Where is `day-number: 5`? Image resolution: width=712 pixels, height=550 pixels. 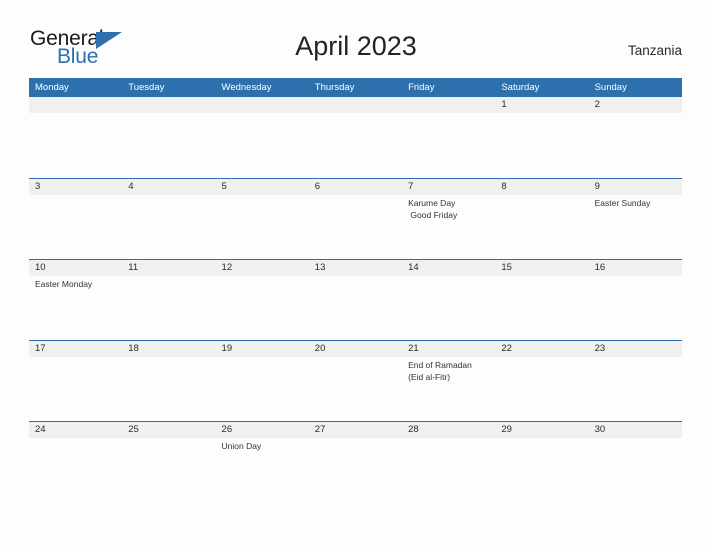 day-number: 5 is located at coordinates (224, 186).